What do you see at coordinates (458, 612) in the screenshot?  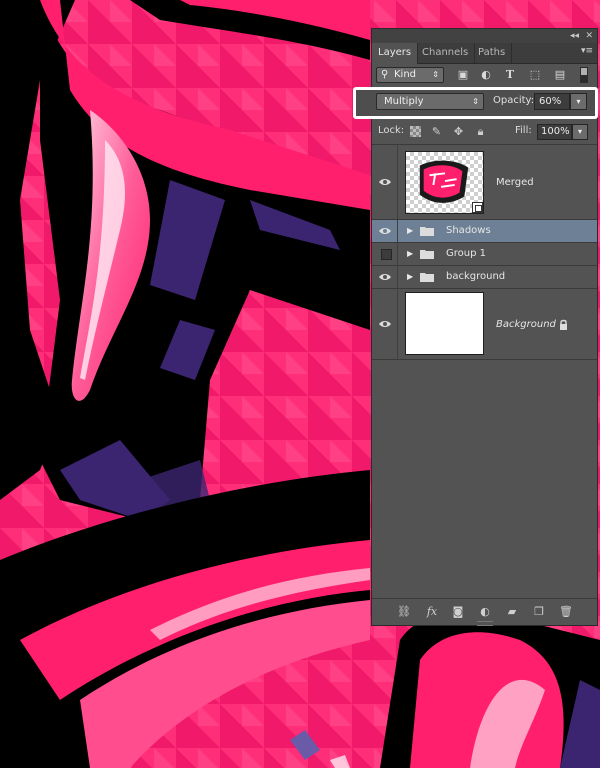 I see `add-mask-icon: ◙` at bounding box center [458, 612].